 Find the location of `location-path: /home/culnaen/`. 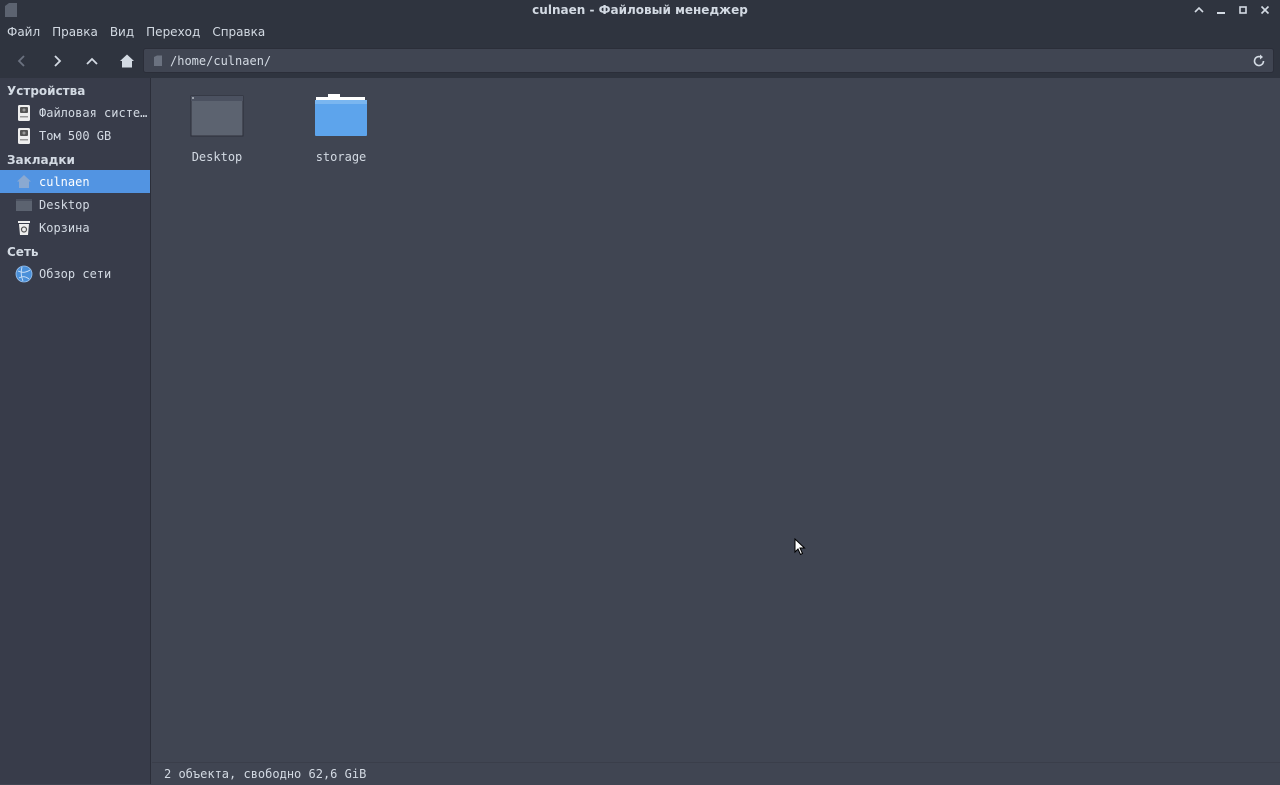

location-path: /home/culnaen/ is located at coordinates (220, 61).